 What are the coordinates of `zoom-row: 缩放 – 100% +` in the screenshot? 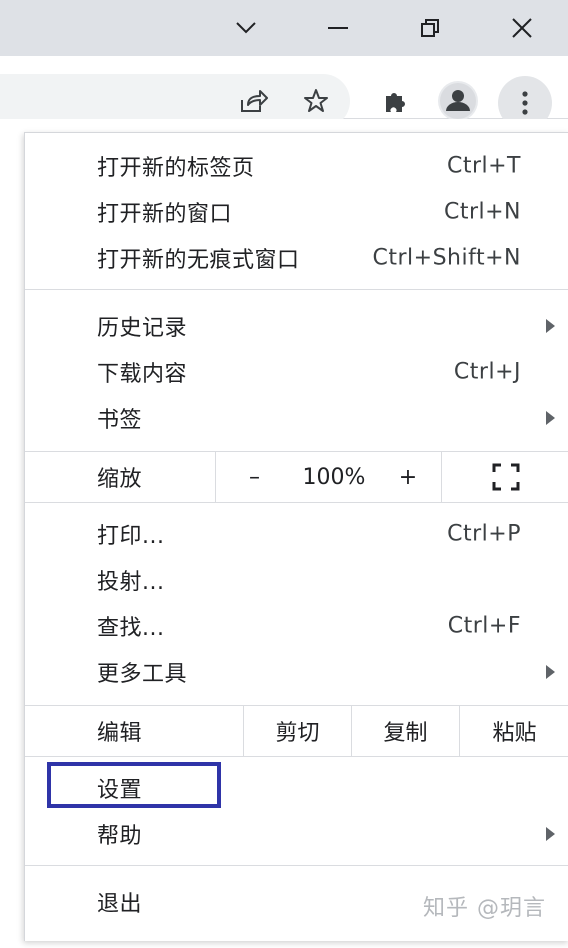 It's located at (296, 477).